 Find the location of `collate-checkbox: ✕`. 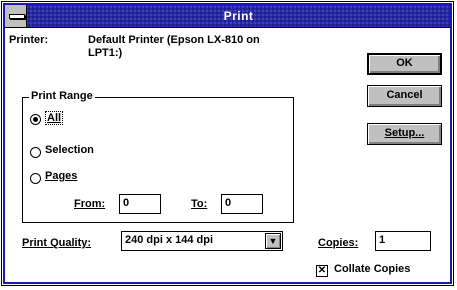

collate-checkbox: ✕ is located at coordinates (322, 271).